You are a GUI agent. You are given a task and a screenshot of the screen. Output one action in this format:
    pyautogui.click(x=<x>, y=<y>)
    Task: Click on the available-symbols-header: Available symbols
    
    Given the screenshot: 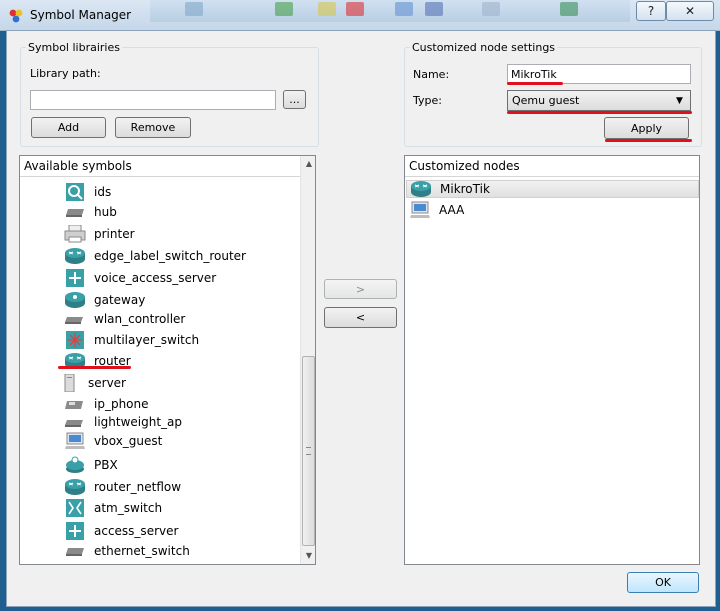 What is the action you would take?
    pyautogui.click(x=162, y=166)
    